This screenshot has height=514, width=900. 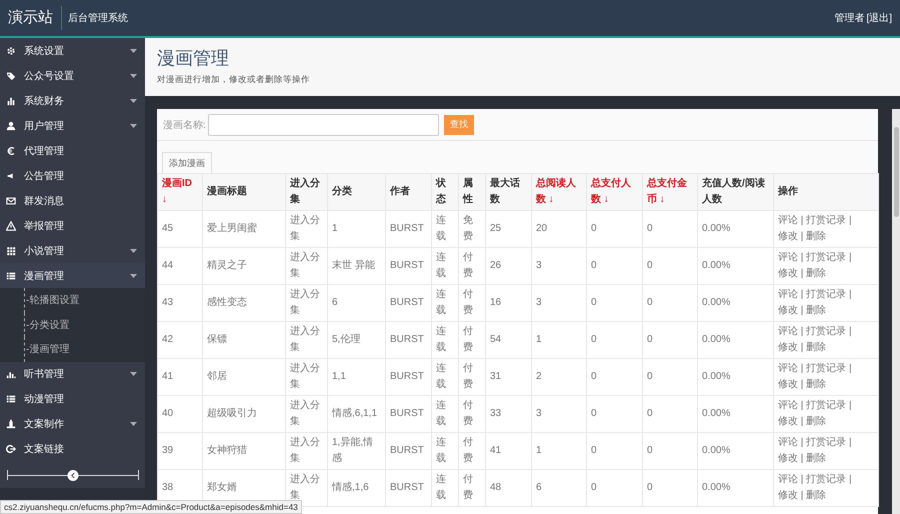 I want to click on sidebar-item: 系统设置, so click(x=72, y=50).